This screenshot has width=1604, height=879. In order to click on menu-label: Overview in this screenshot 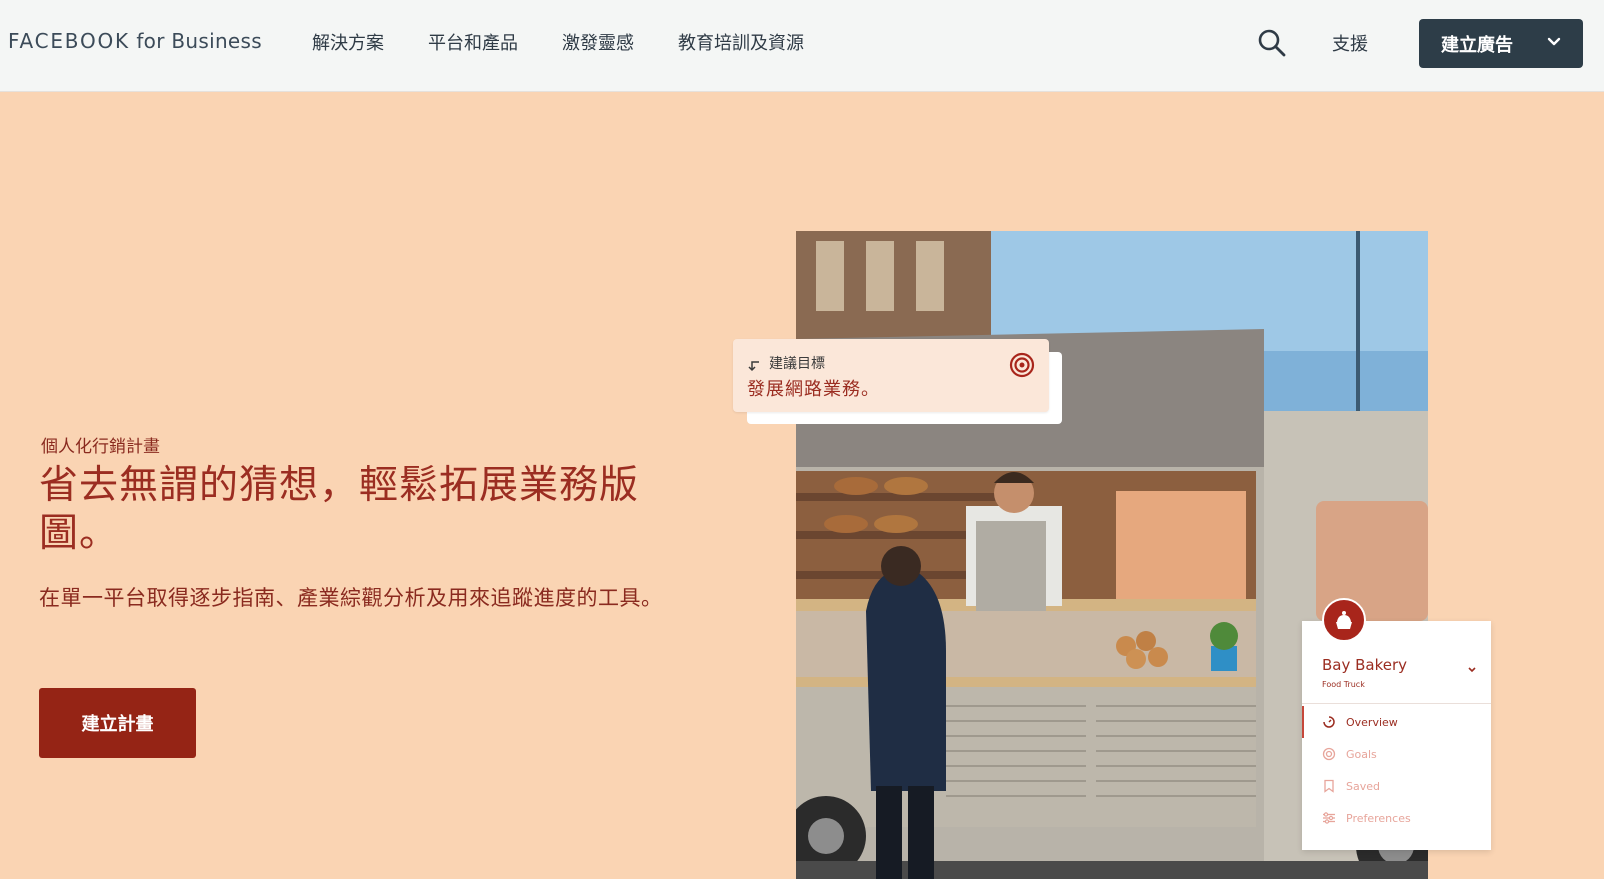, I will do `click(1372, 722)`.